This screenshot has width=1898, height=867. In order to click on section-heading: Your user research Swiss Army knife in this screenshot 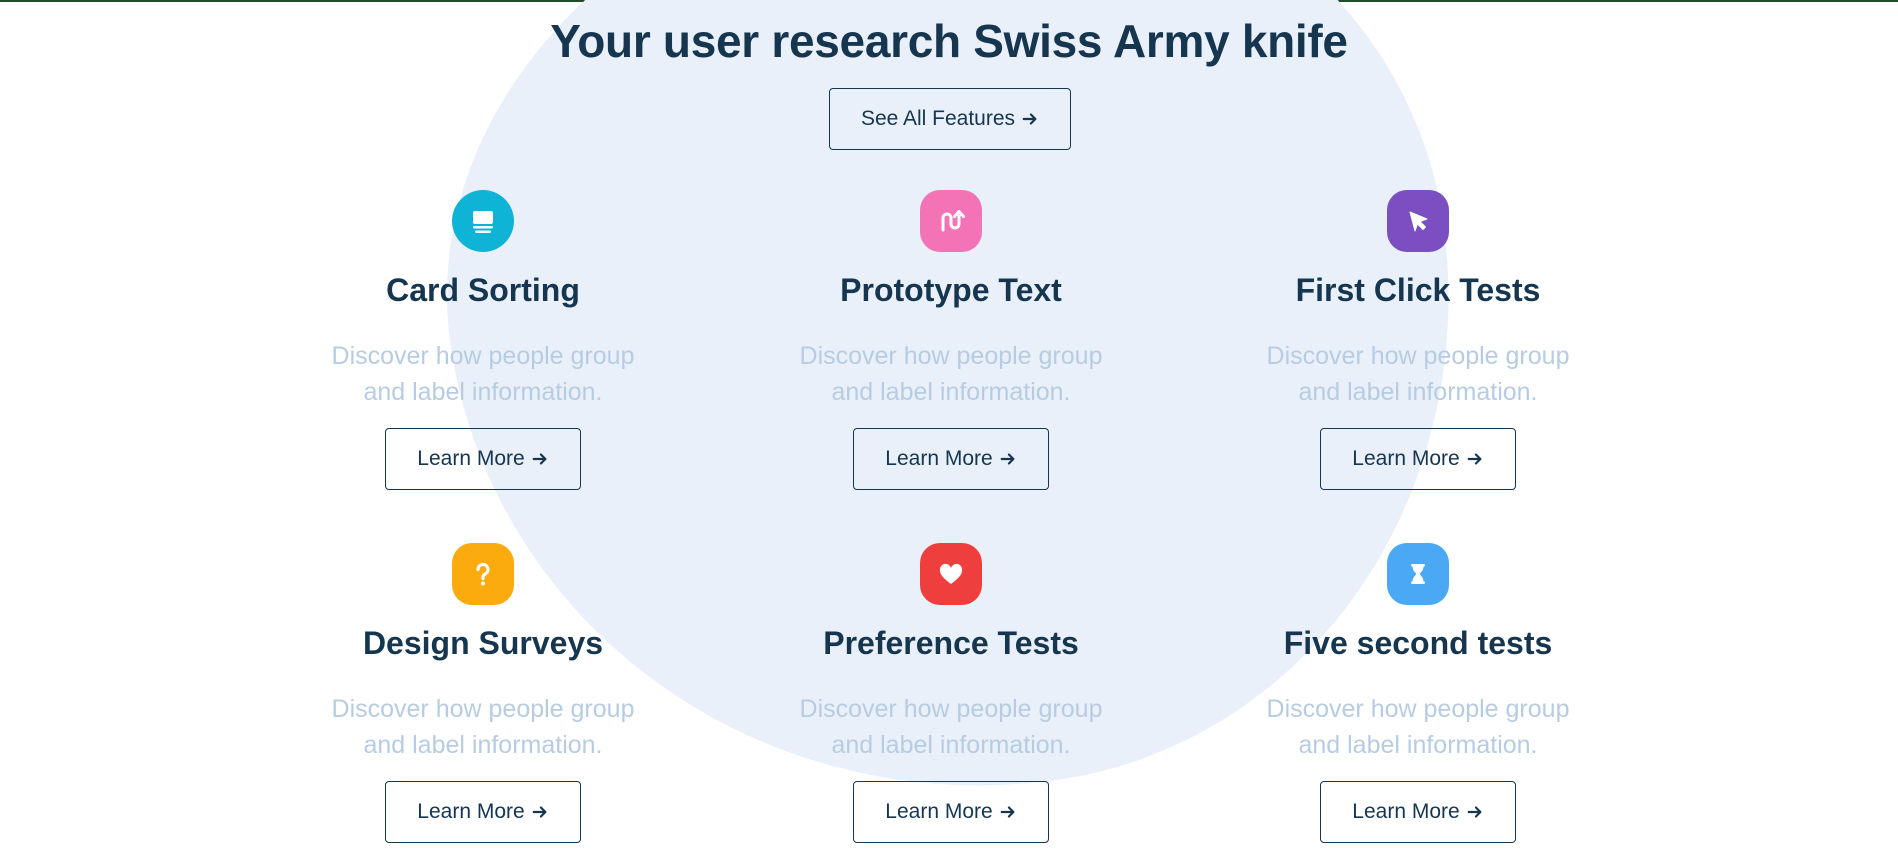, I will do `click(949, 41)`.